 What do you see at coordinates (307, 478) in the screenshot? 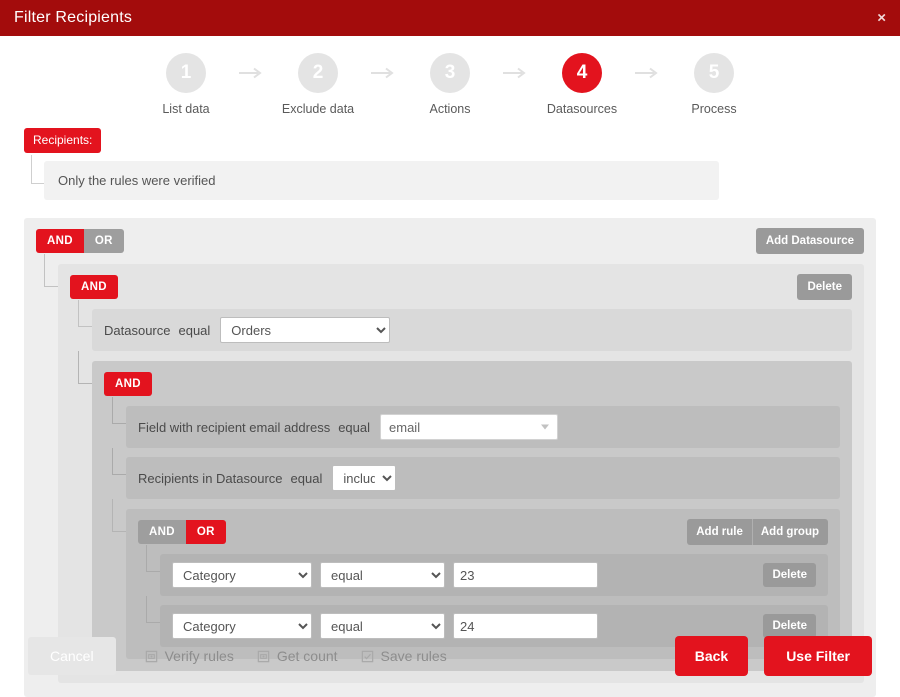
I see `recipients-in-datasource-operator: equal` at bounding box center [307, 478].